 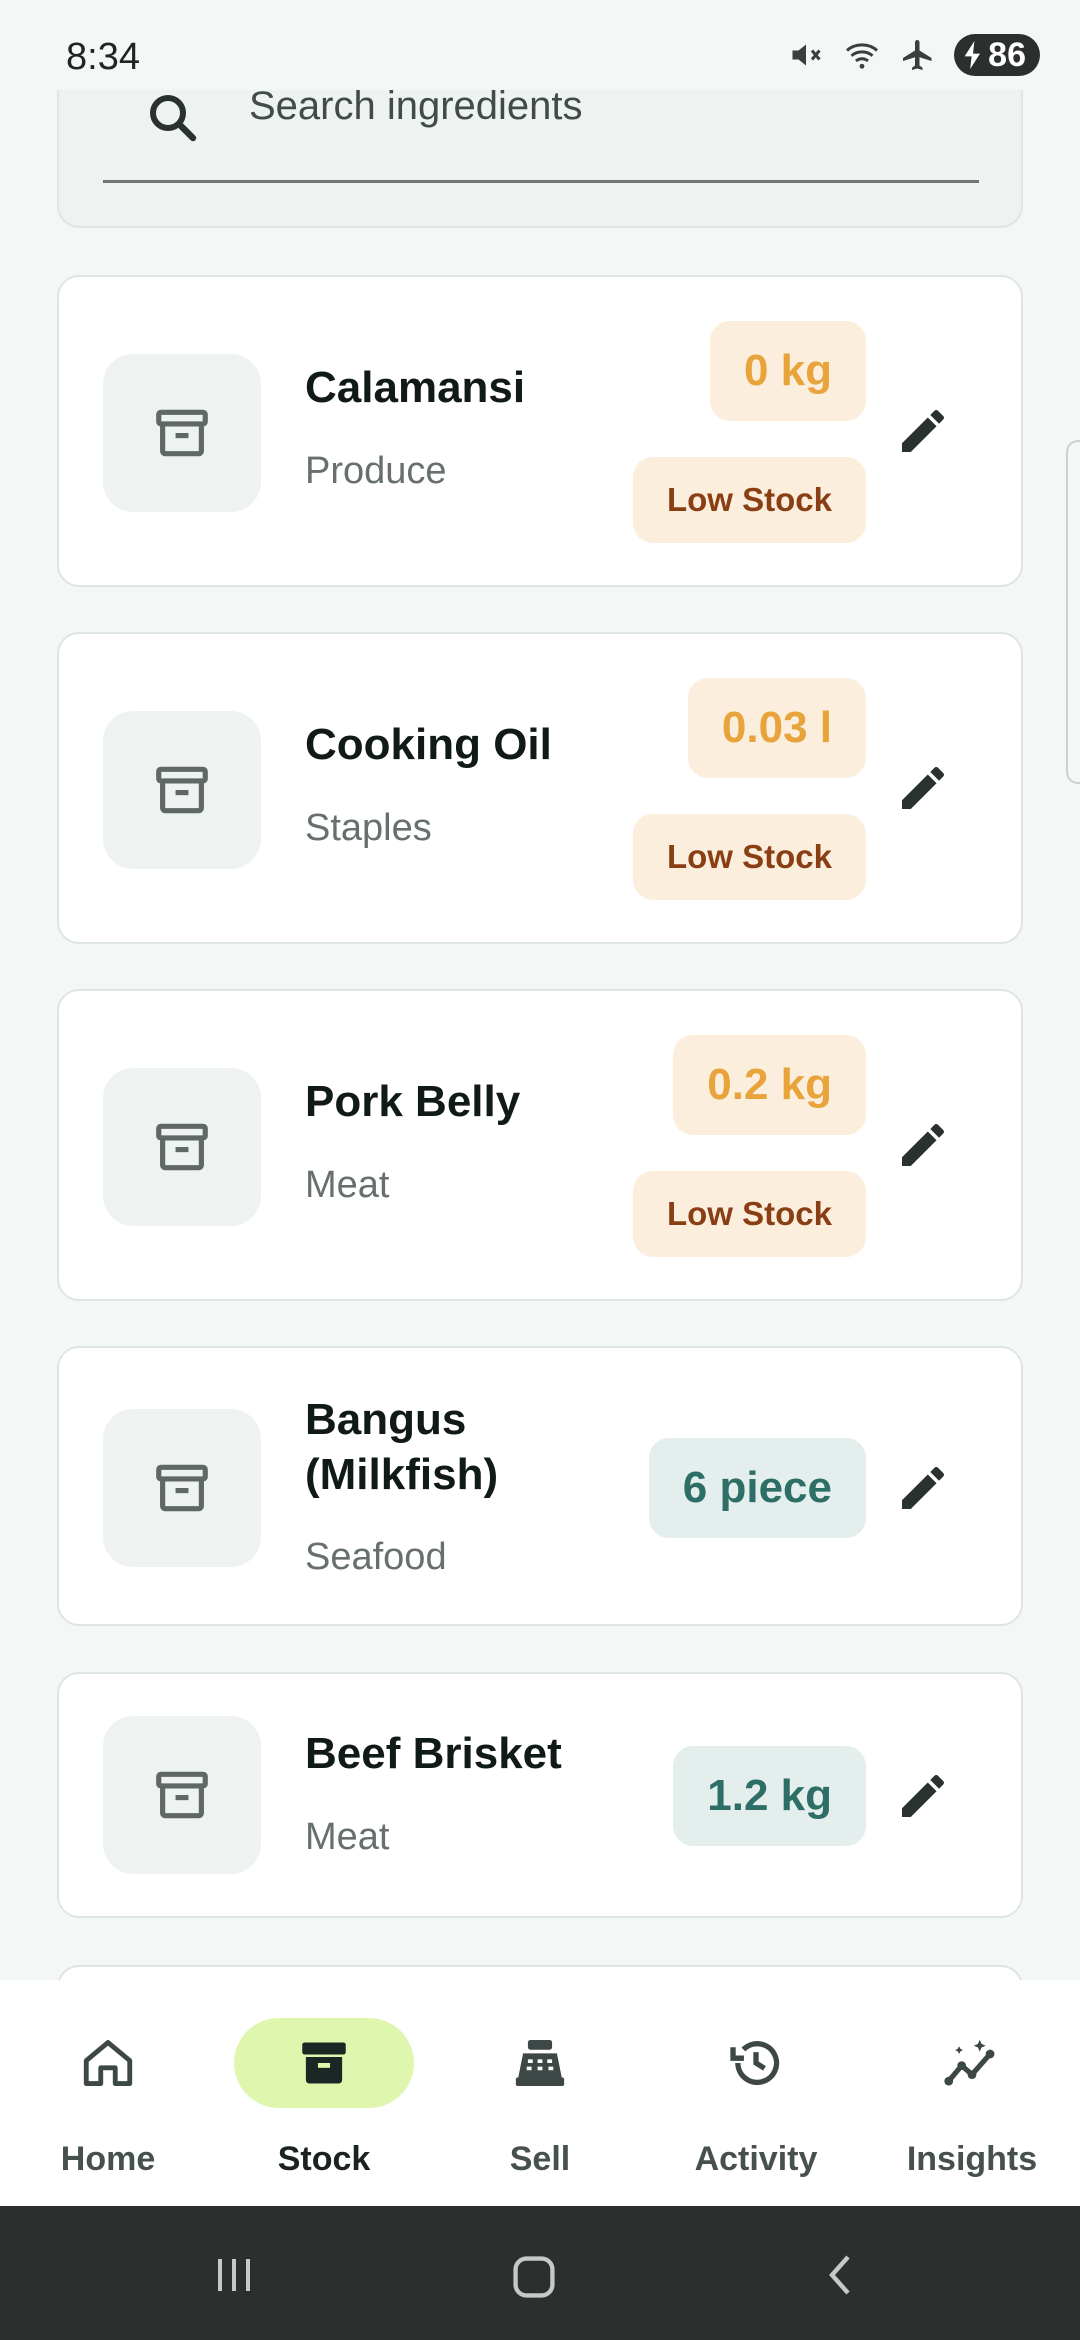 I want to click on ingredient-card-calamansi: Calamansi Produce 0 kg Low Stock, so click(x=540, y=431).